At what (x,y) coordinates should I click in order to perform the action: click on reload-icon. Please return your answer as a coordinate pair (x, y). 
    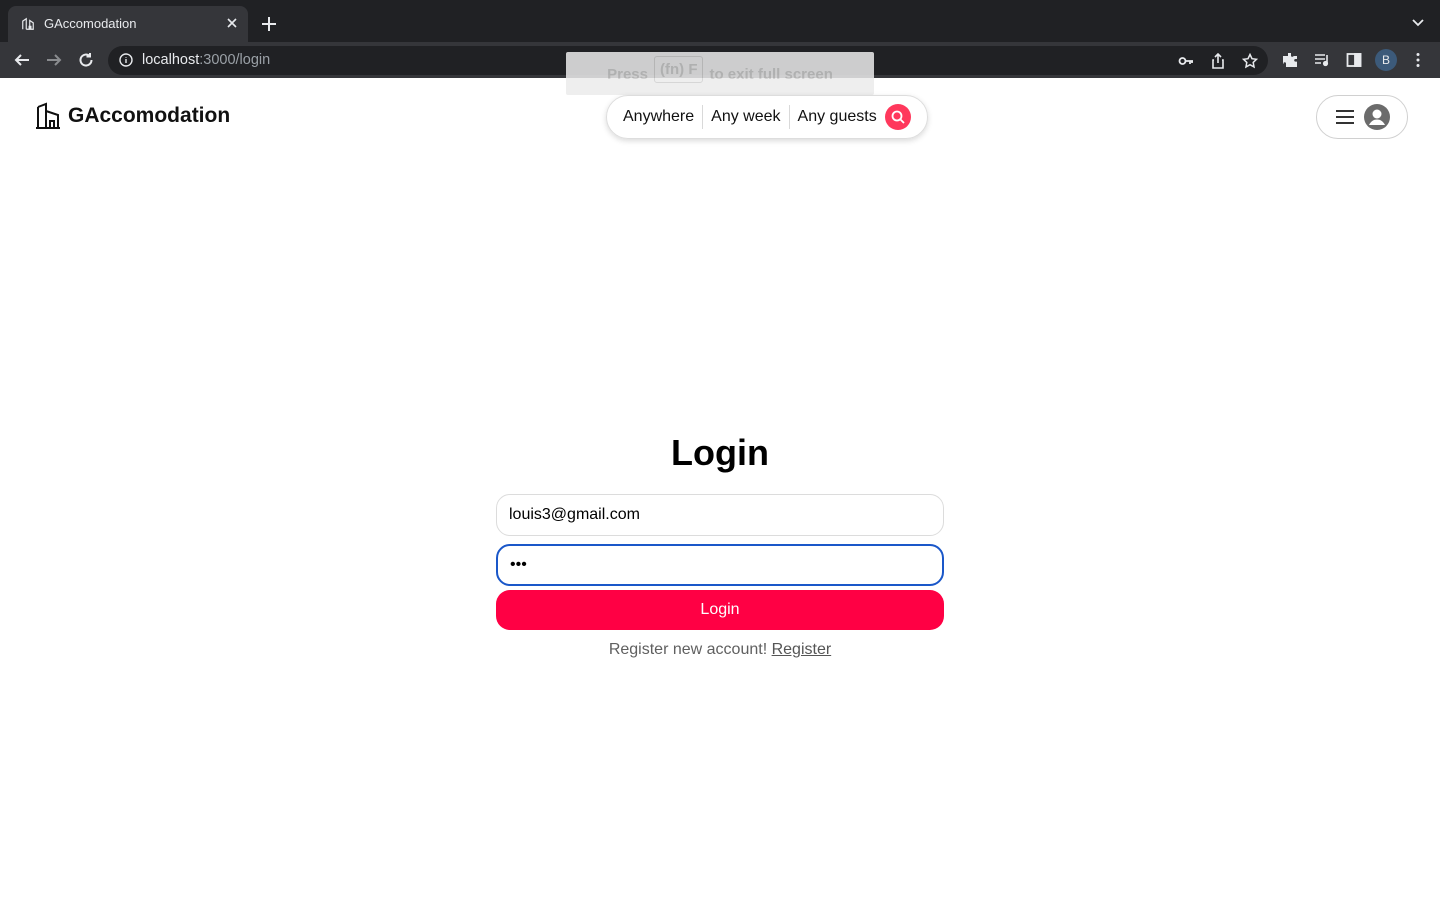
    Looking at the image, I should click on (86, 60).